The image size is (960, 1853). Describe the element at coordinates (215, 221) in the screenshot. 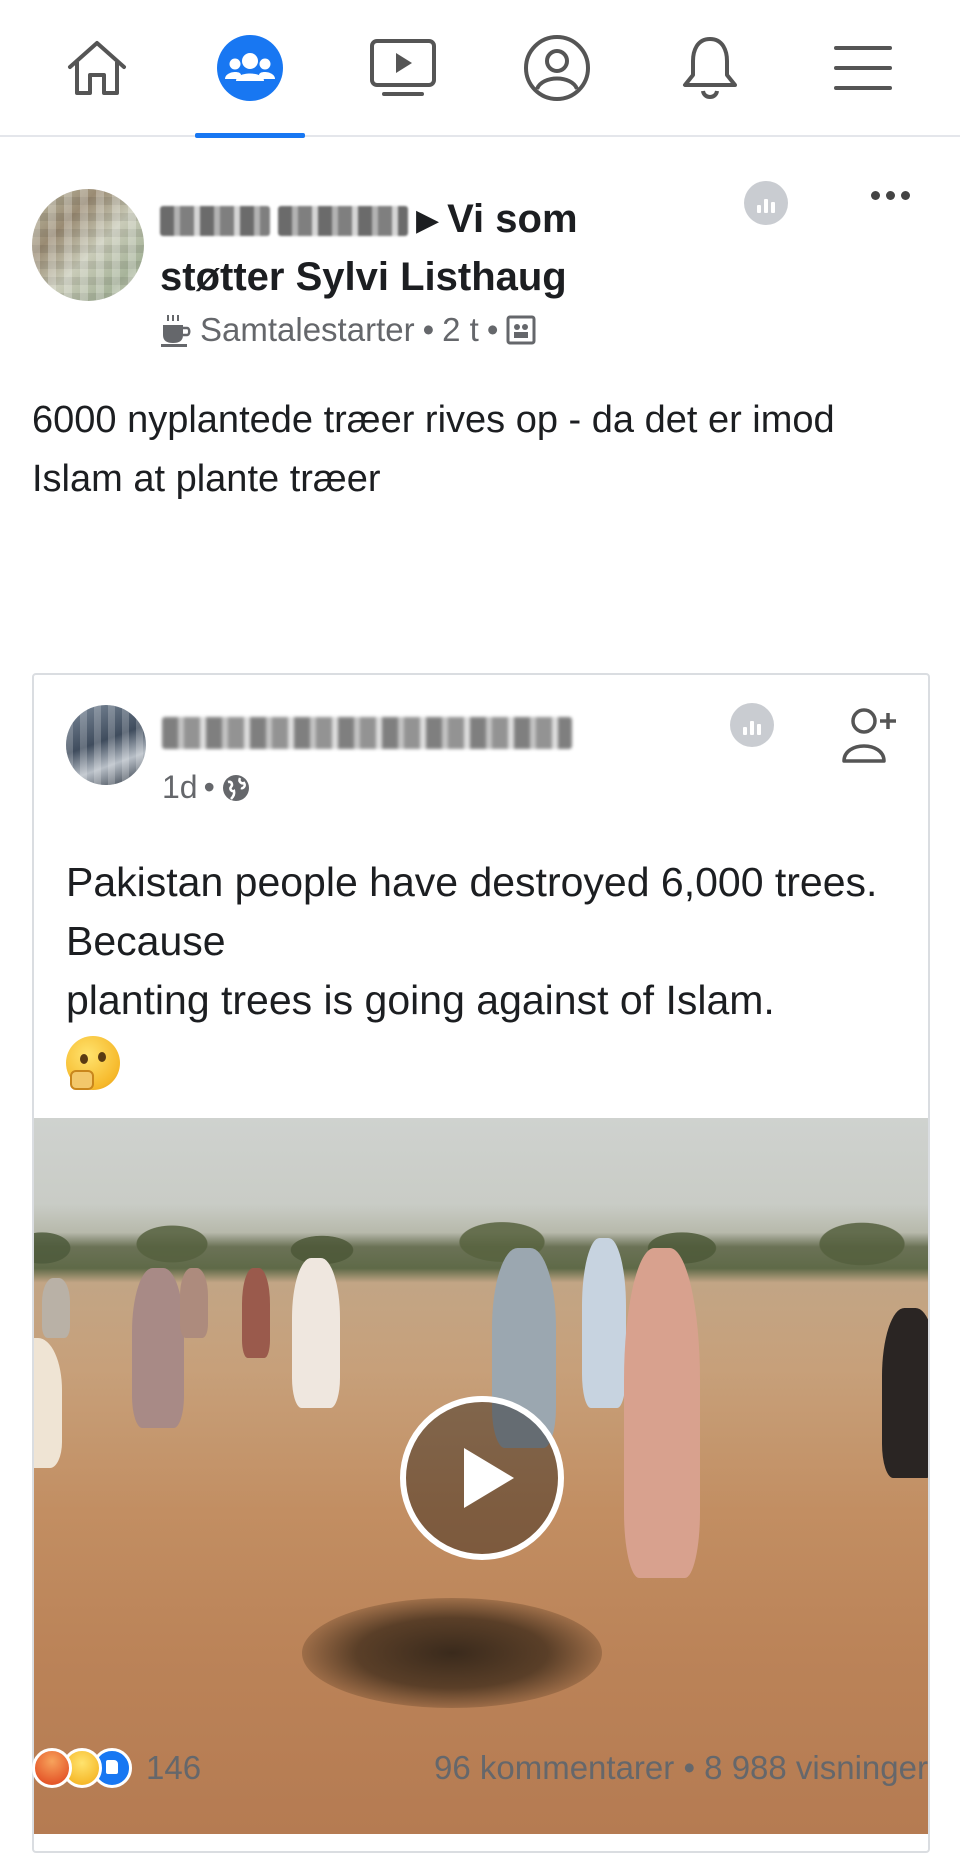

I see `blurred-author-name` at that location.